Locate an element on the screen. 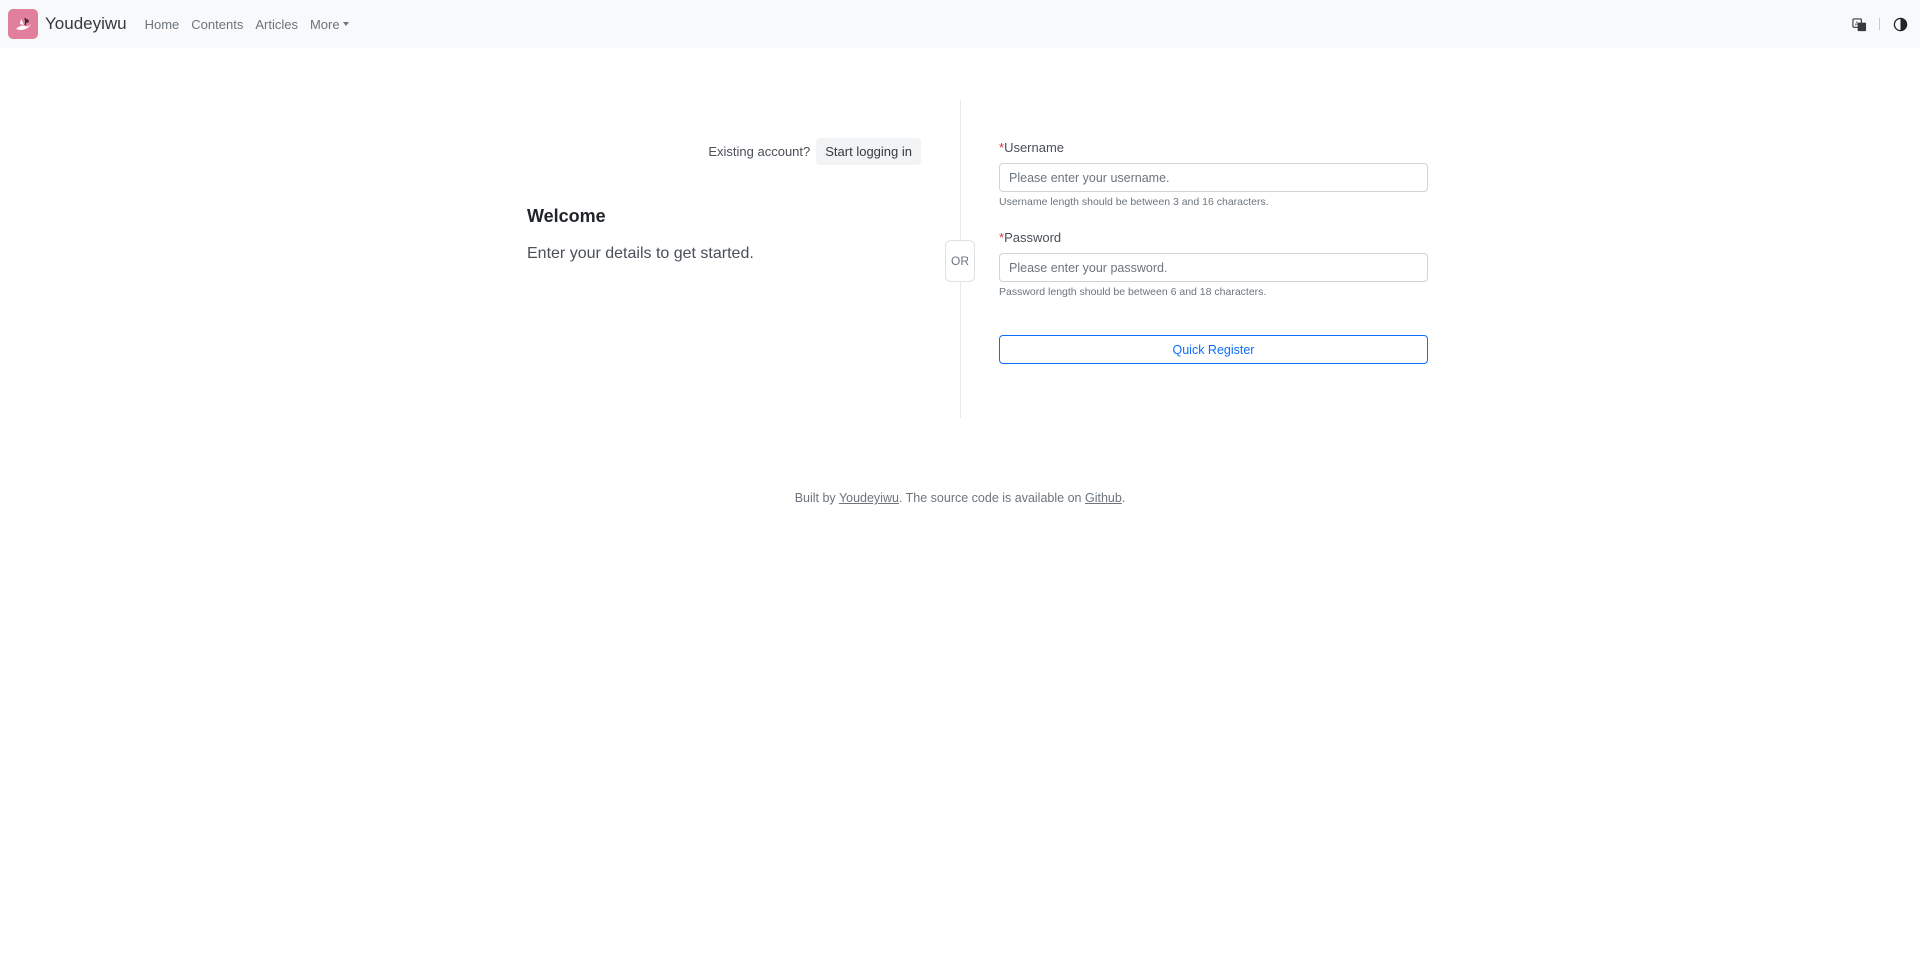 Image resolution: width=1920 pixels, height=953 pixels. nav-right-tools: A is located at coordinates (1879, 24).